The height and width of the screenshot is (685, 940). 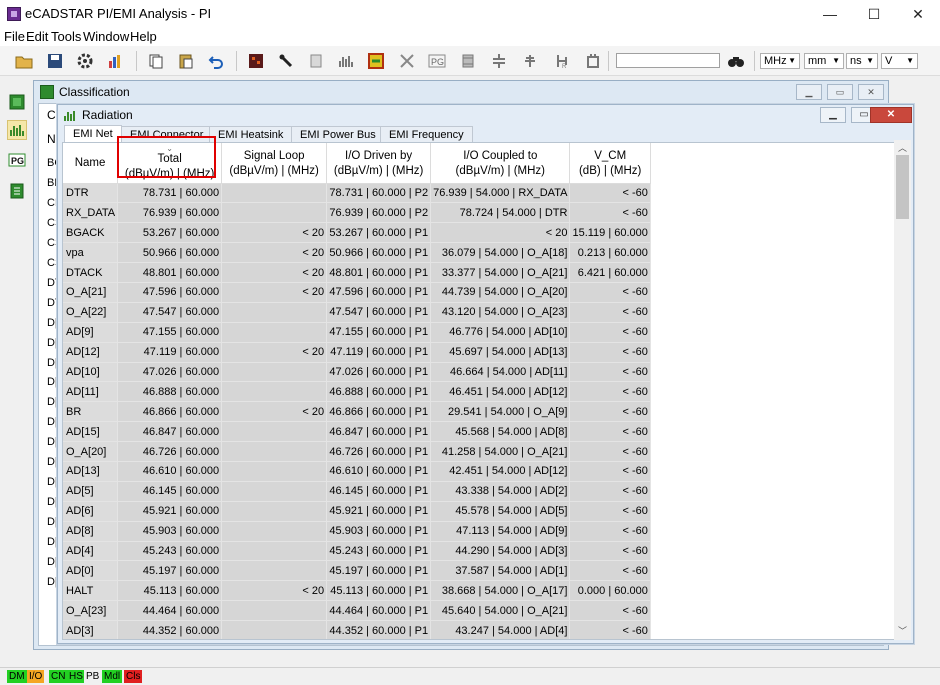 What do you see at coordinates (93, 134) in the screenshot?
I see `tab-emi-net: EMI Net` at bounding box center [93, 134].